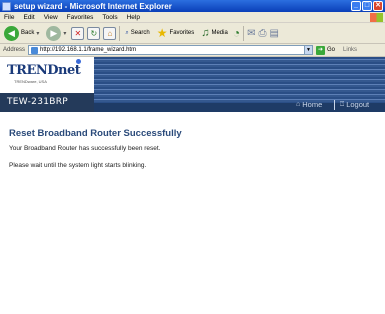  I want to click on media-button: ♫ Media, so click(214, 33).